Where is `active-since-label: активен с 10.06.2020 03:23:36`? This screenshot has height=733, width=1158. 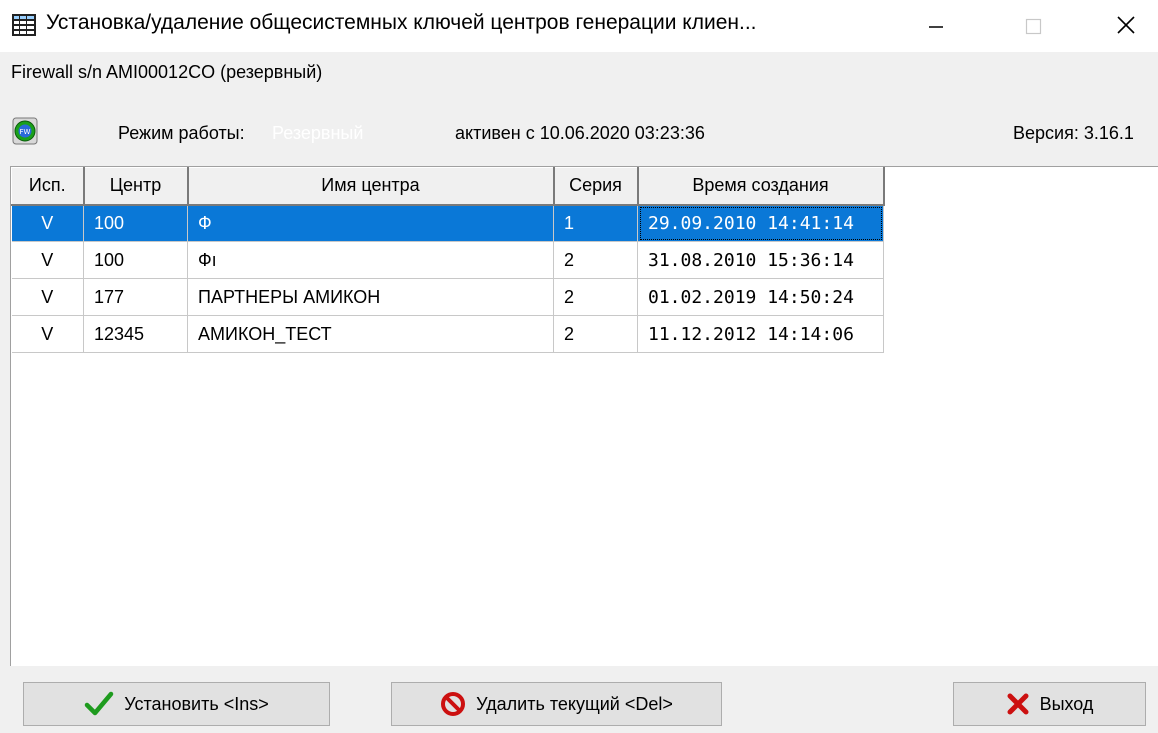 active-since-label: активен с 10.06.2020 03:23:36 is located at coordinates (580, 133).